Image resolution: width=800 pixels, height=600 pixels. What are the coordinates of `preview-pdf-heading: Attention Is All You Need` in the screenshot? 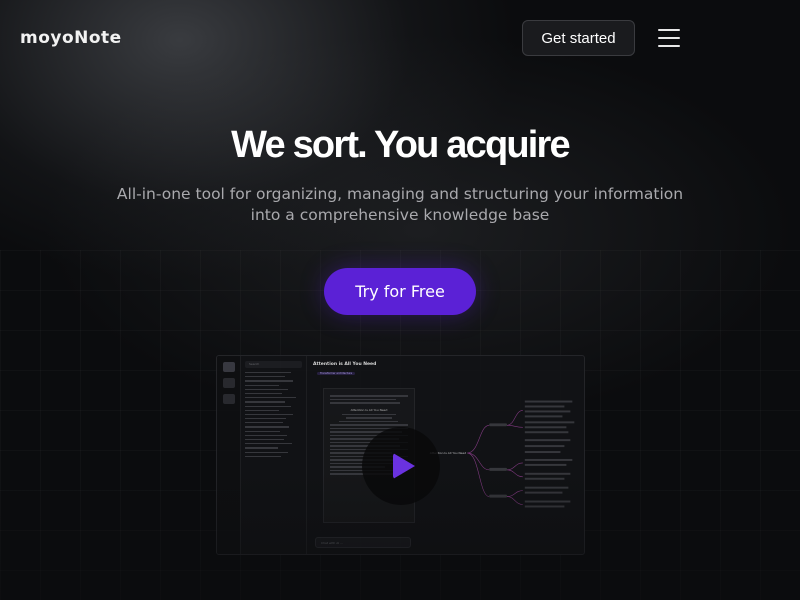 It's located at (369, 409).